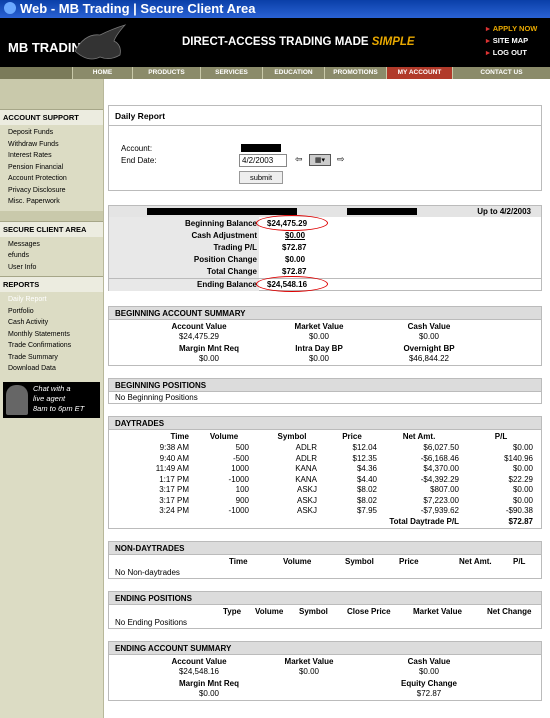  Describe the element at coordinates (51, 202) in the screenshot. I see `sidebar-item-misc-paperwork: Misc. Paperwork` at that location.